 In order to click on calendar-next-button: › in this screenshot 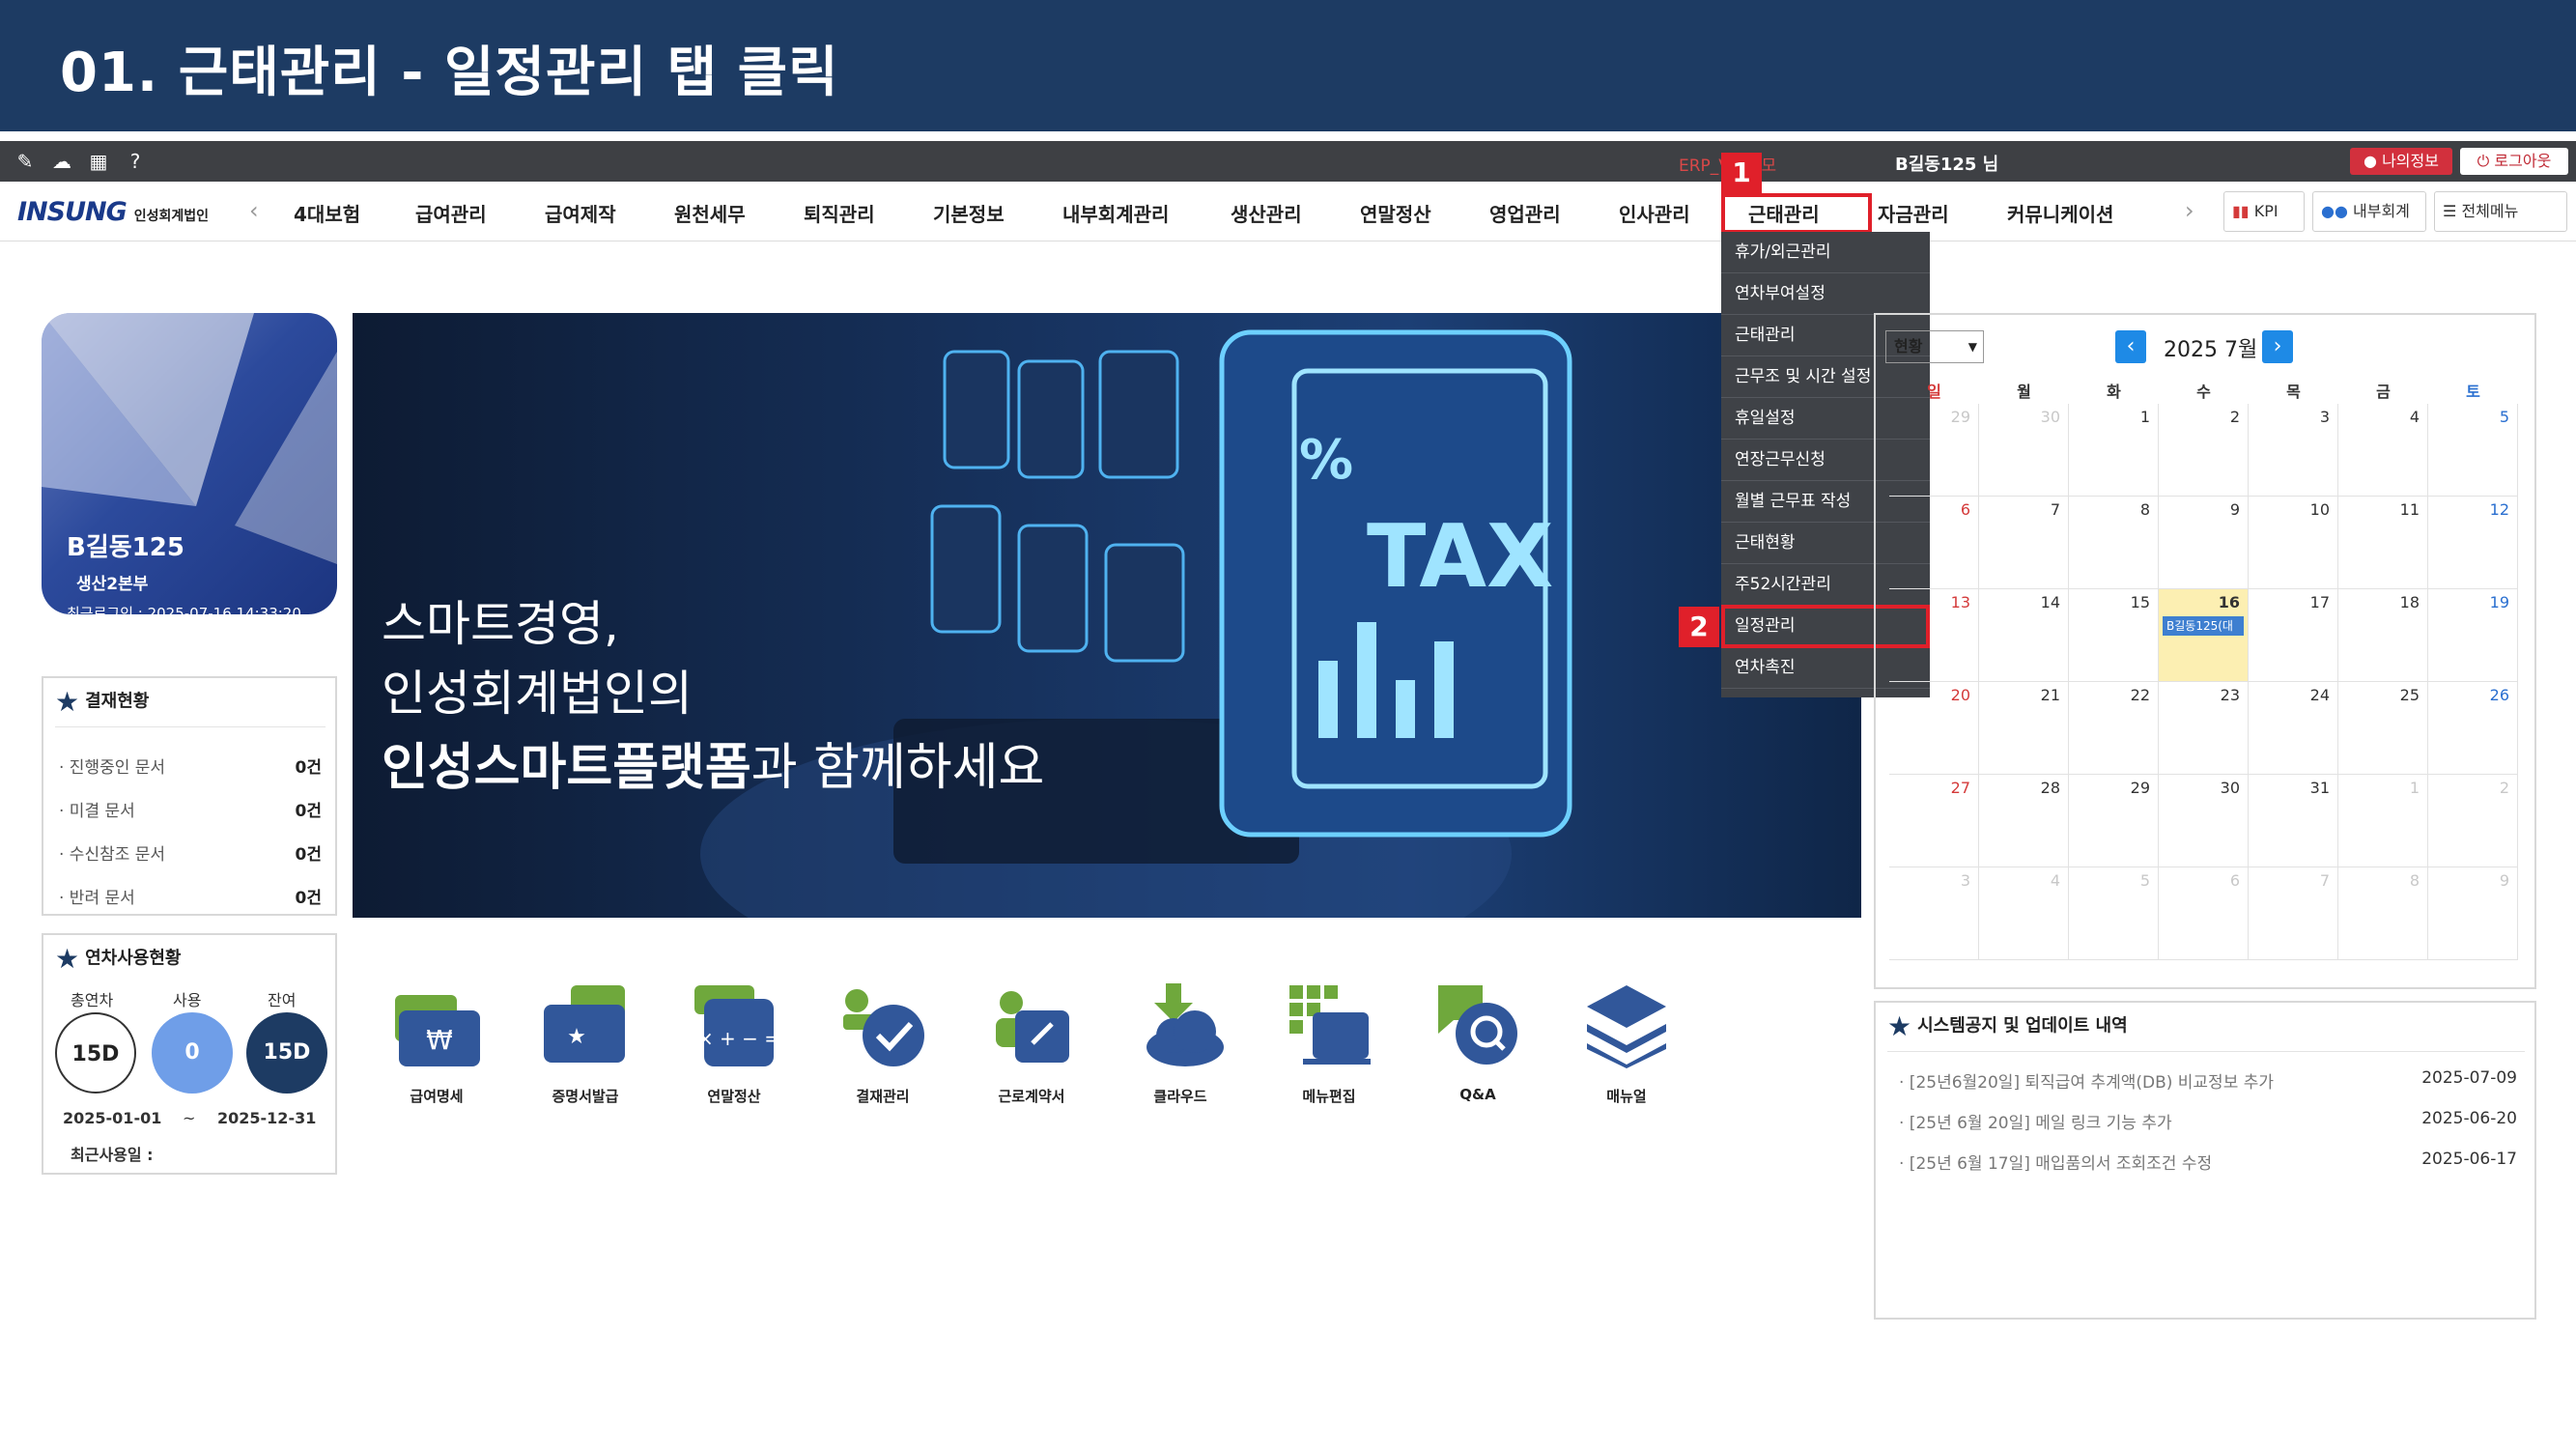, I will do `click(2277, 346)`.